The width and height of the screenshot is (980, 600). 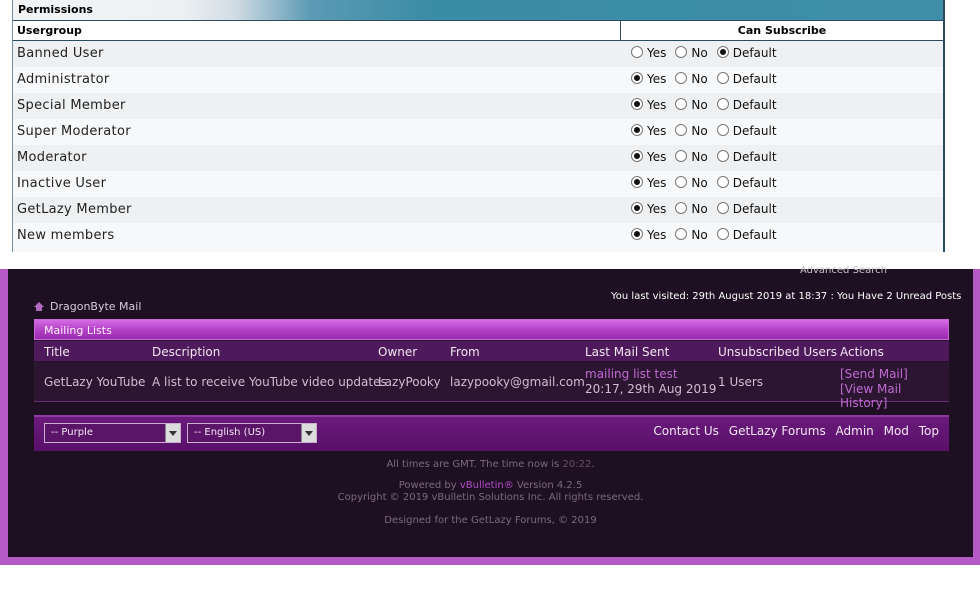 I want to click on usergroup-label: Administrator, so click(x=63, y=79).